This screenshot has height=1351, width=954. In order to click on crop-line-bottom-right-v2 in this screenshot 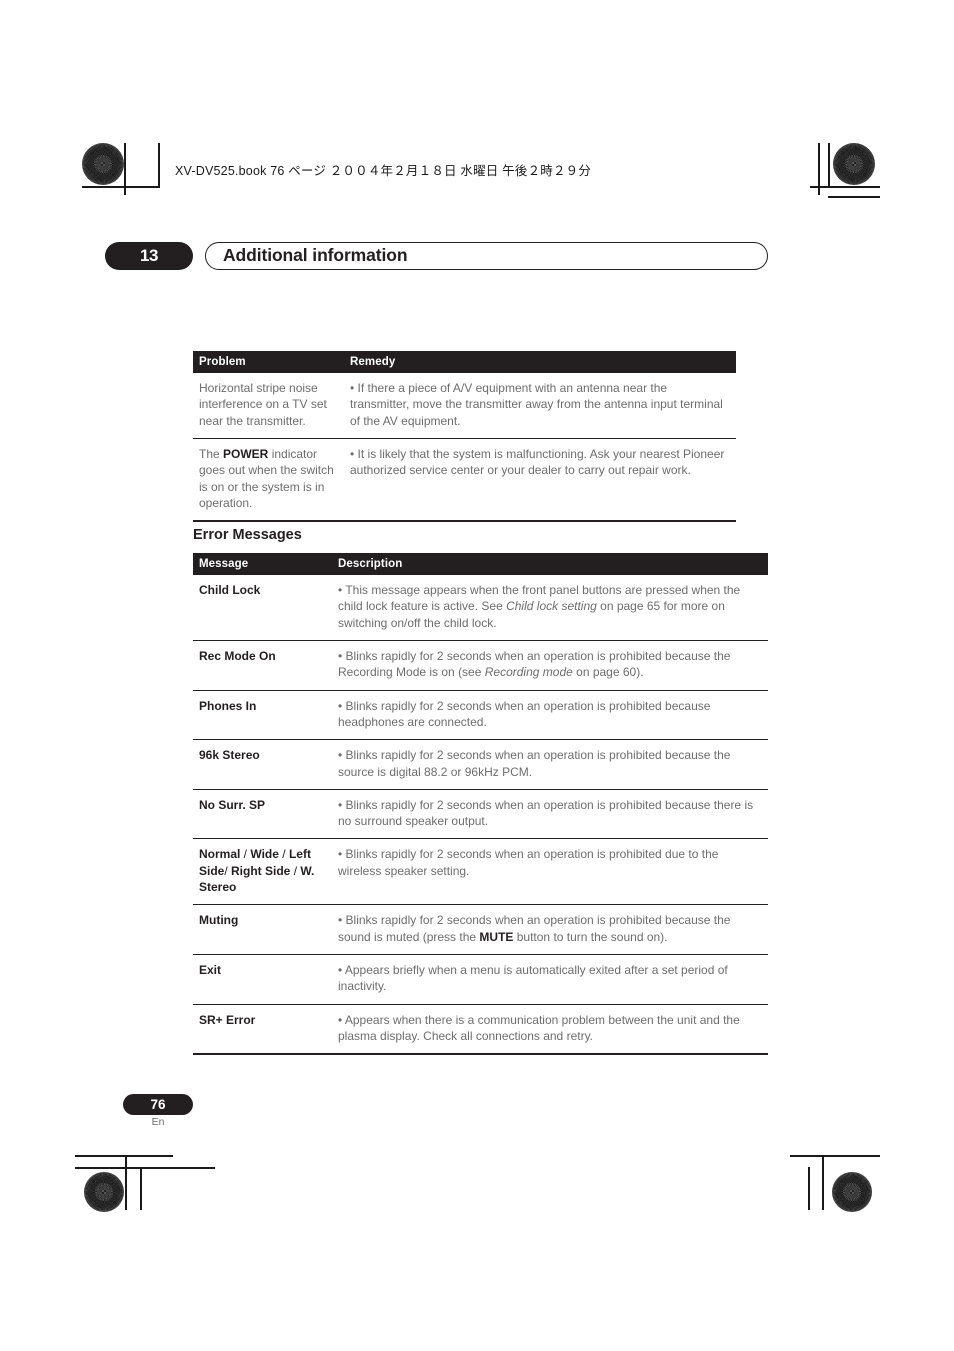, I will do `click(809, 1188)`.